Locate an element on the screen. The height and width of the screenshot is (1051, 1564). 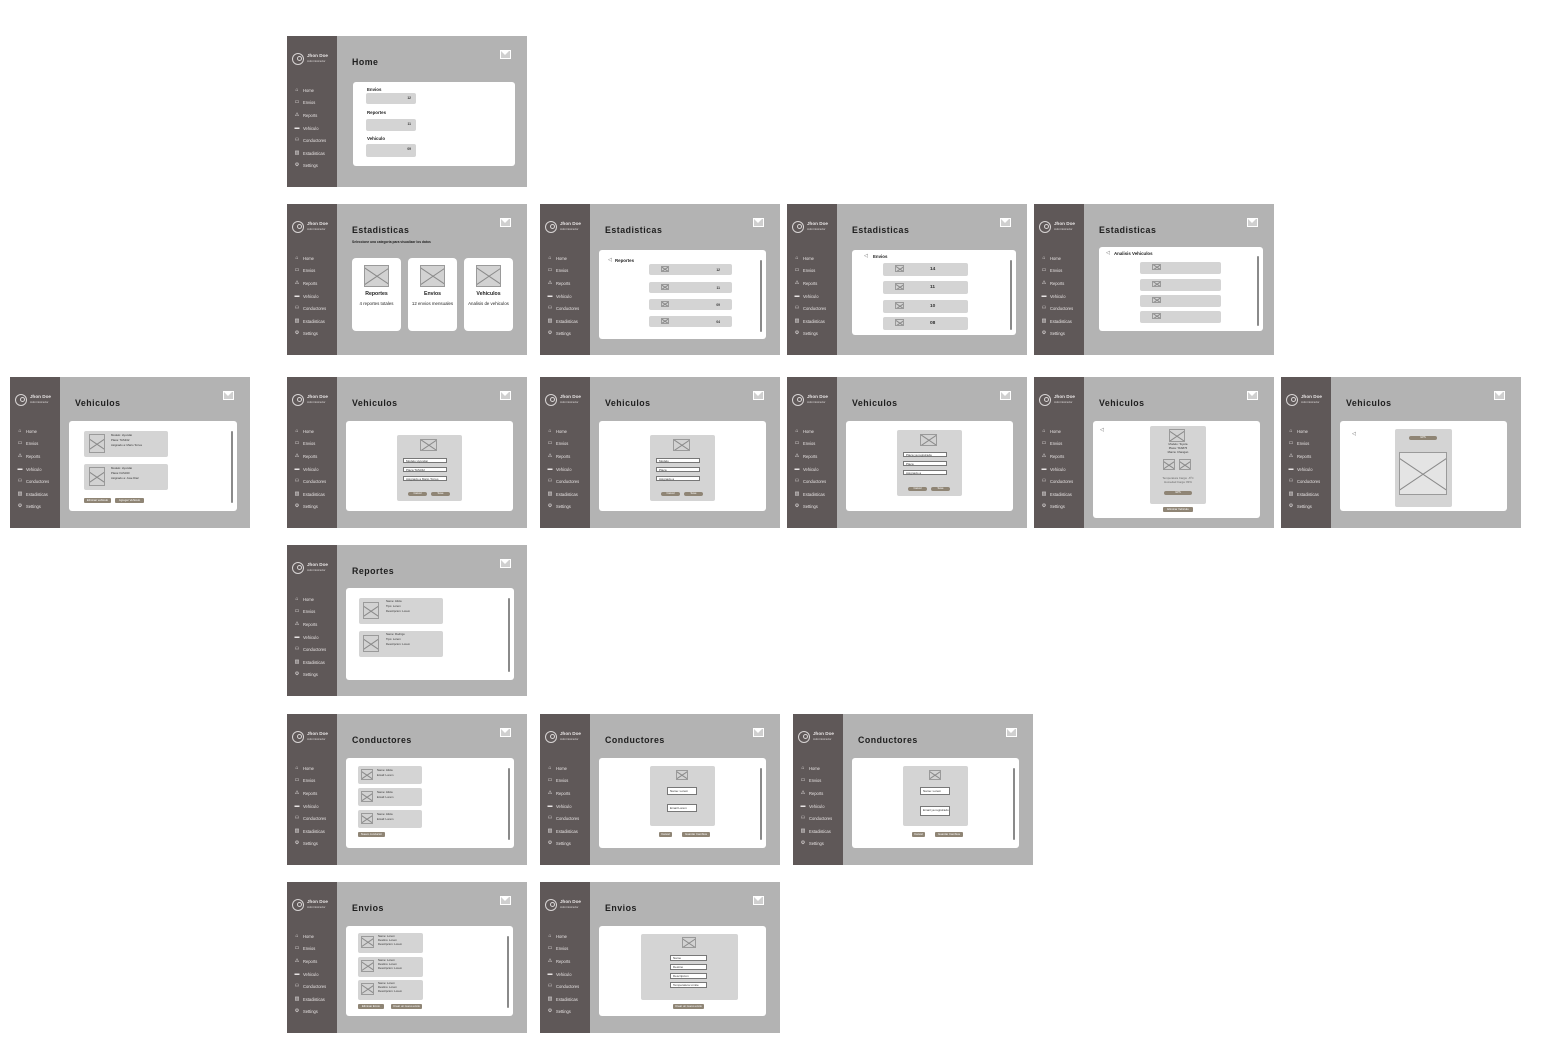
assigned-input: Asignado a Mario Torres is located at coordinates (425, 478).